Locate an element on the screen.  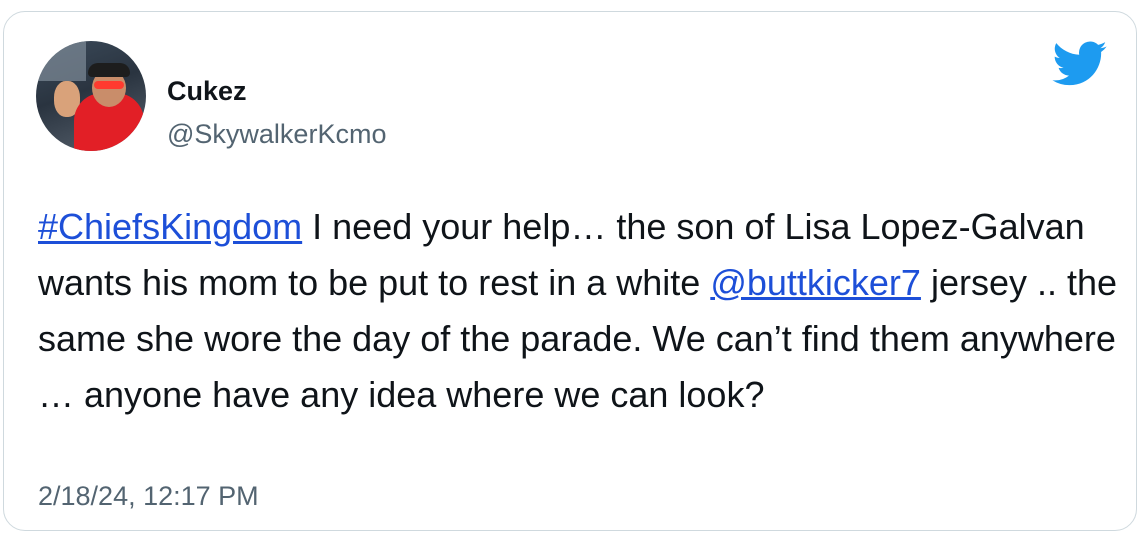
avatar-cap is located at coordinates (109, 70).